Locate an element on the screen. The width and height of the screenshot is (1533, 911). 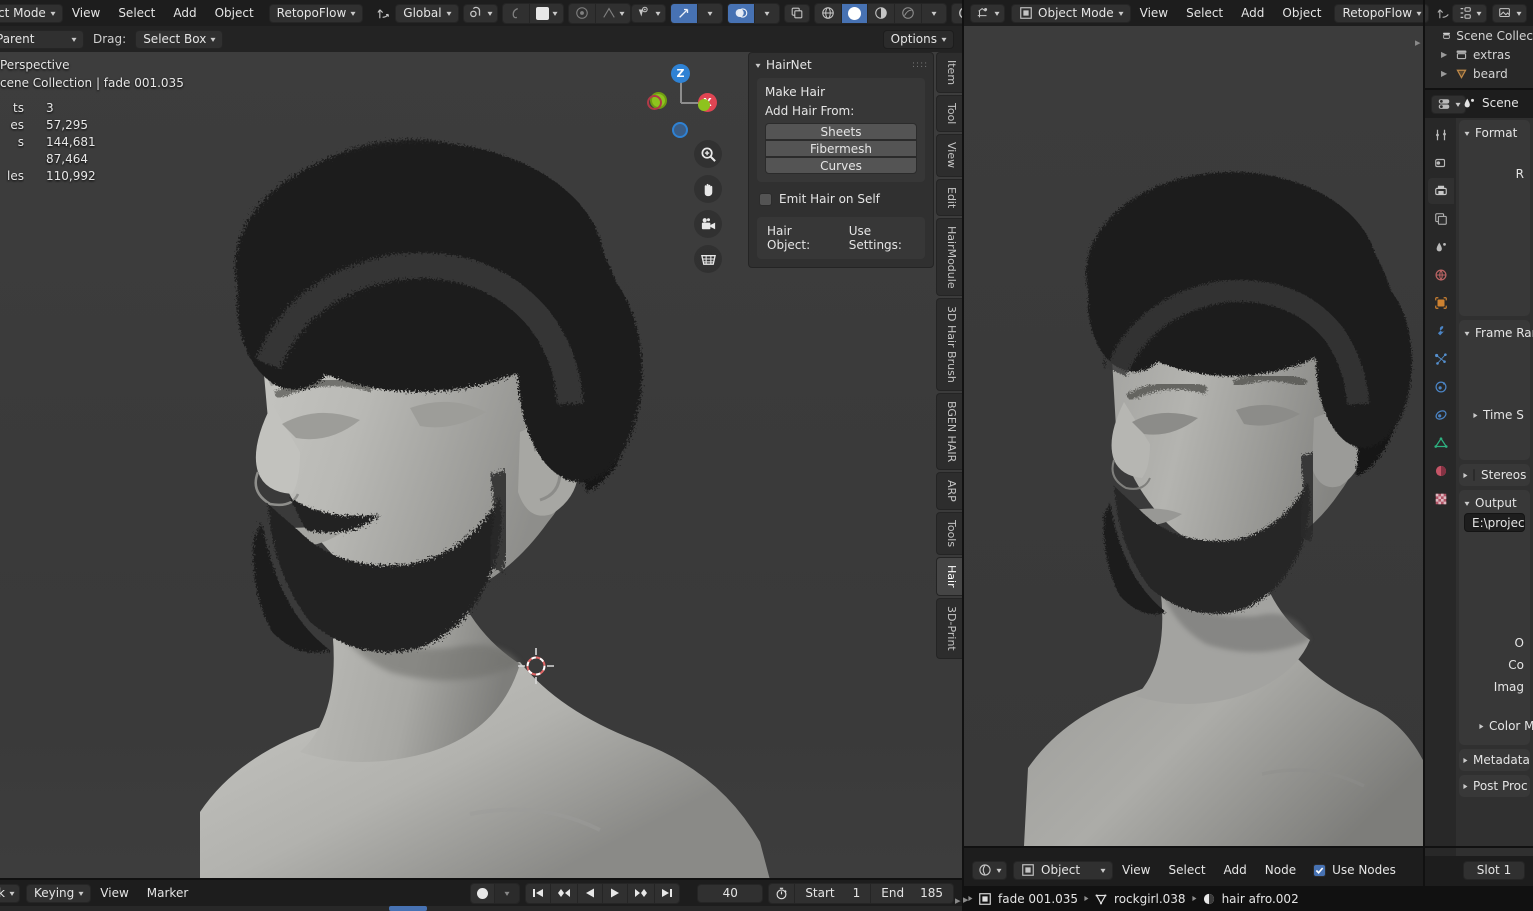
shading-wireframe-icon is located at coordinates (828, 13).